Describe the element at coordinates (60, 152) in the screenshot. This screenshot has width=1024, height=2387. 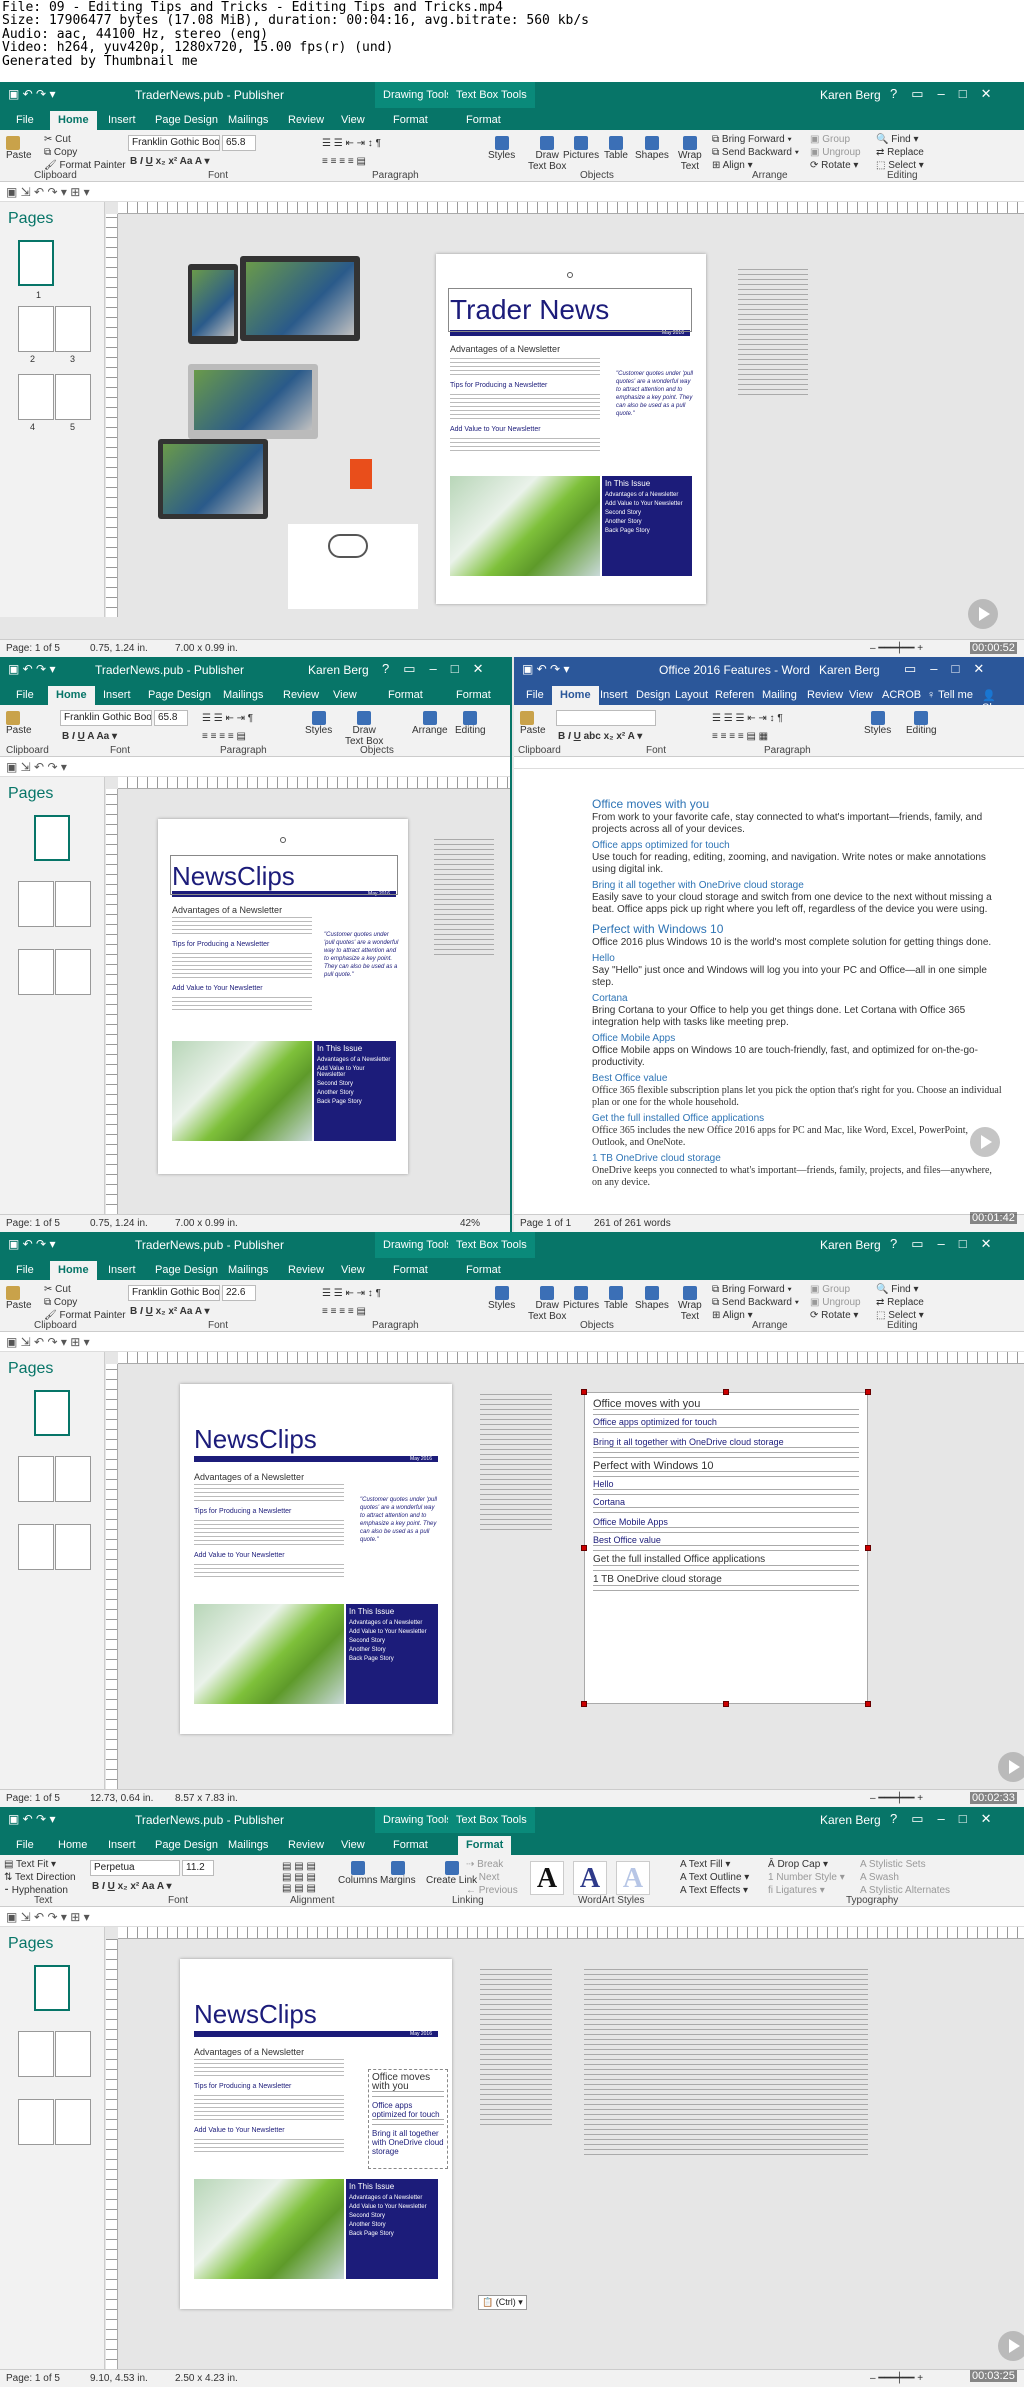
I see `copy-button: ⧉ Copy` at that location.